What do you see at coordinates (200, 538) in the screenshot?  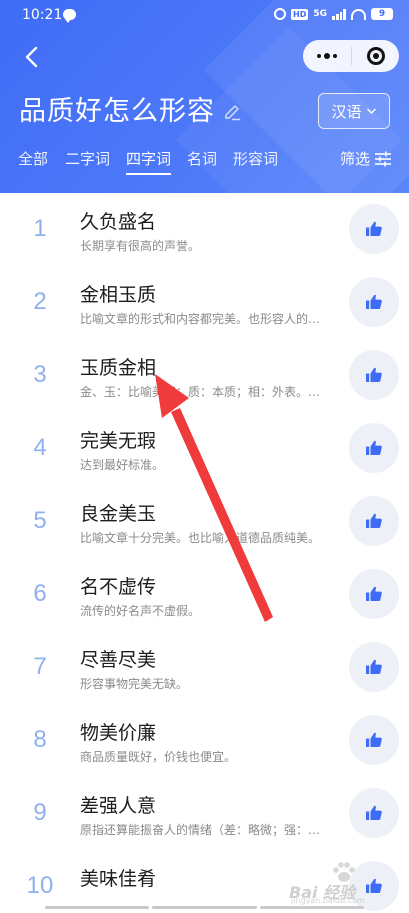 I see `idiom-definition: 比喻文章十分完美。也比喻人道德品质纯美。` at bounding box center [200, 538].